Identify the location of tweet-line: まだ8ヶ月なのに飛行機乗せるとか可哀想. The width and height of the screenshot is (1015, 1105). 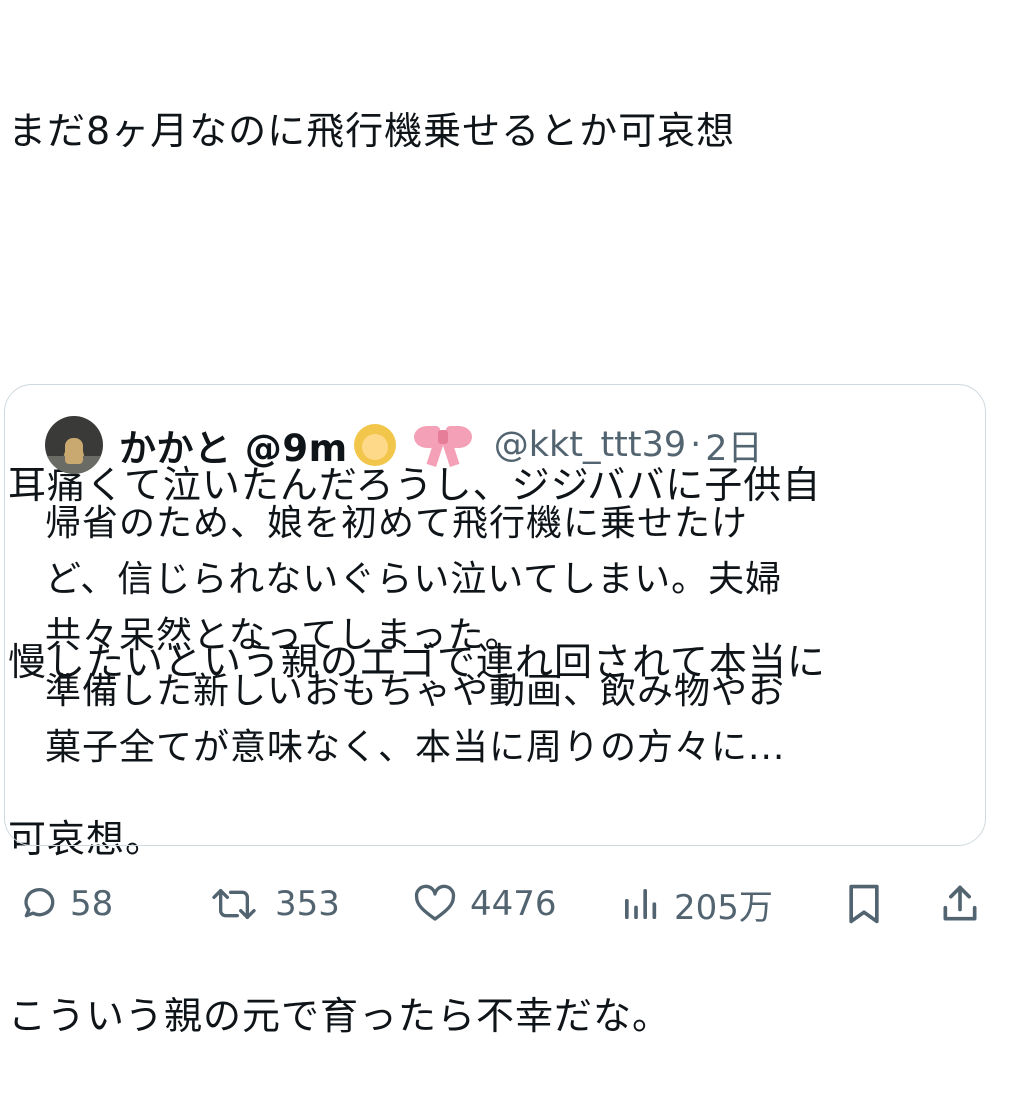
(372, 131).